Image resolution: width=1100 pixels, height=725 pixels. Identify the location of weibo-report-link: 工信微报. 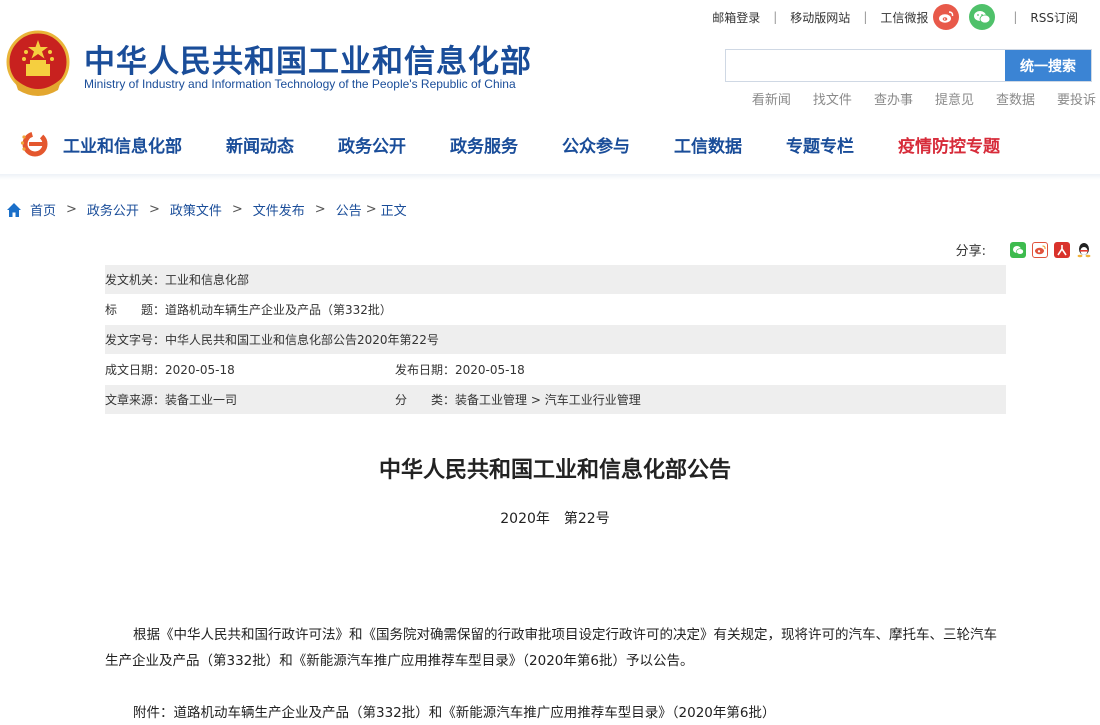
(904, 17).